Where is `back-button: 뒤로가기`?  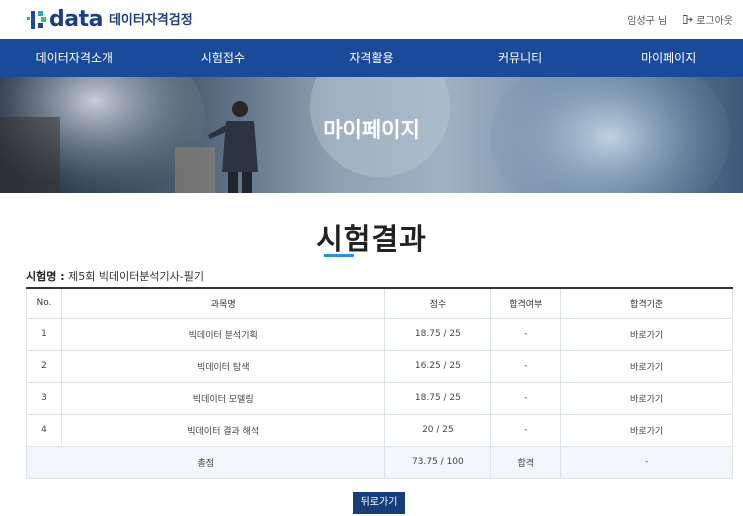 back-button: 뒤로가기 is located at coordinates (379, 503).